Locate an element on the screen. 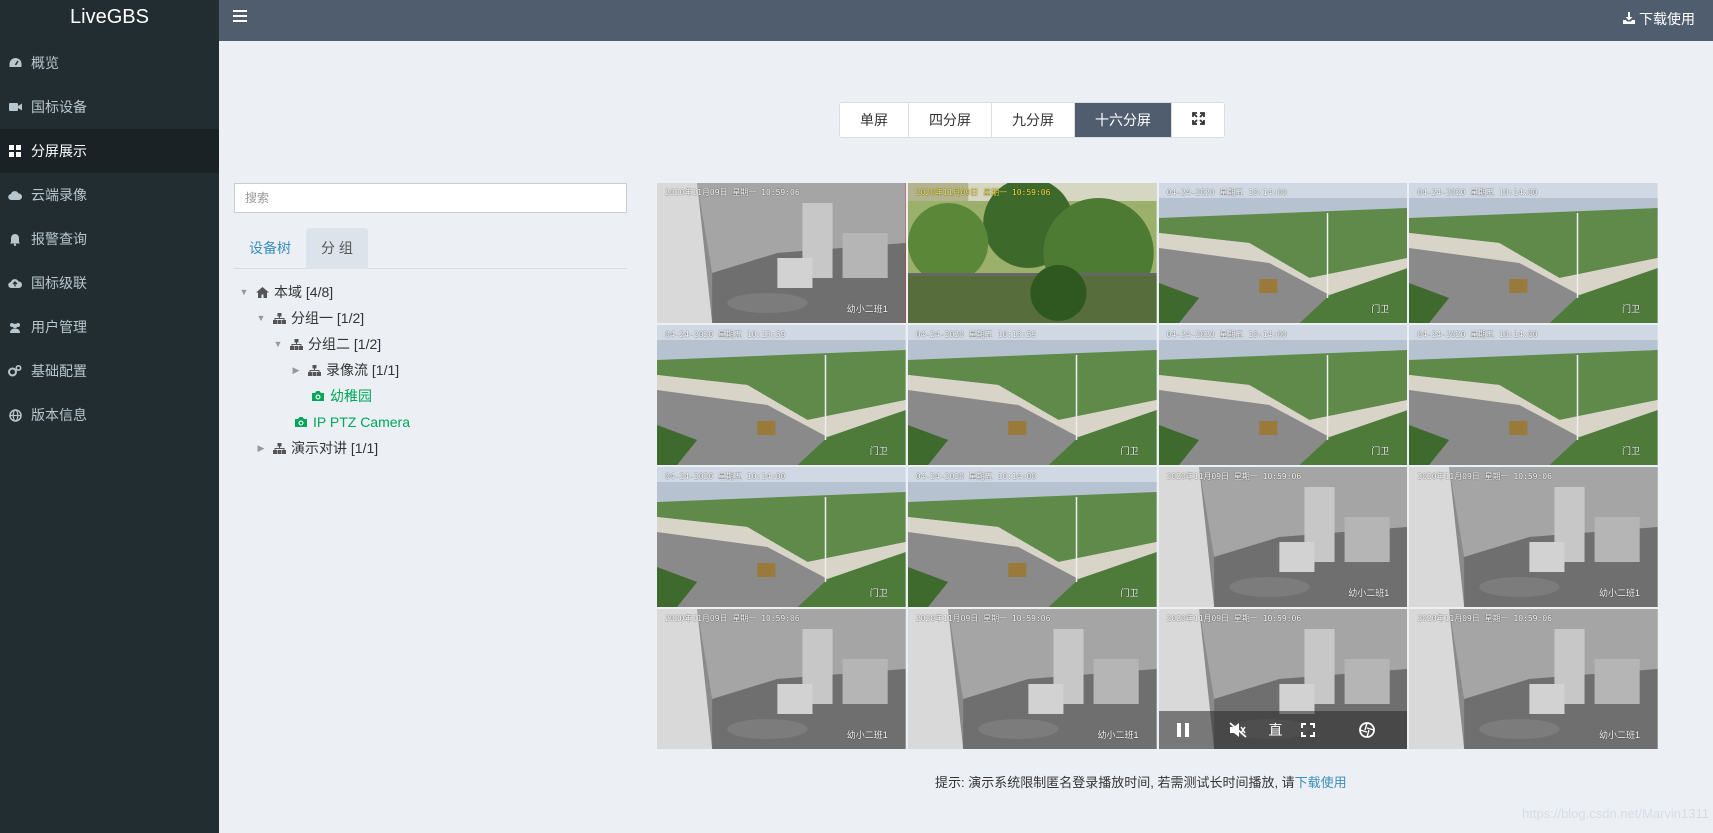 This screenshot has width=1713, height=833. video-player-8: 04-24-2020 星期五 10:14:00 门卫 is located at coordinates (1533, 395).